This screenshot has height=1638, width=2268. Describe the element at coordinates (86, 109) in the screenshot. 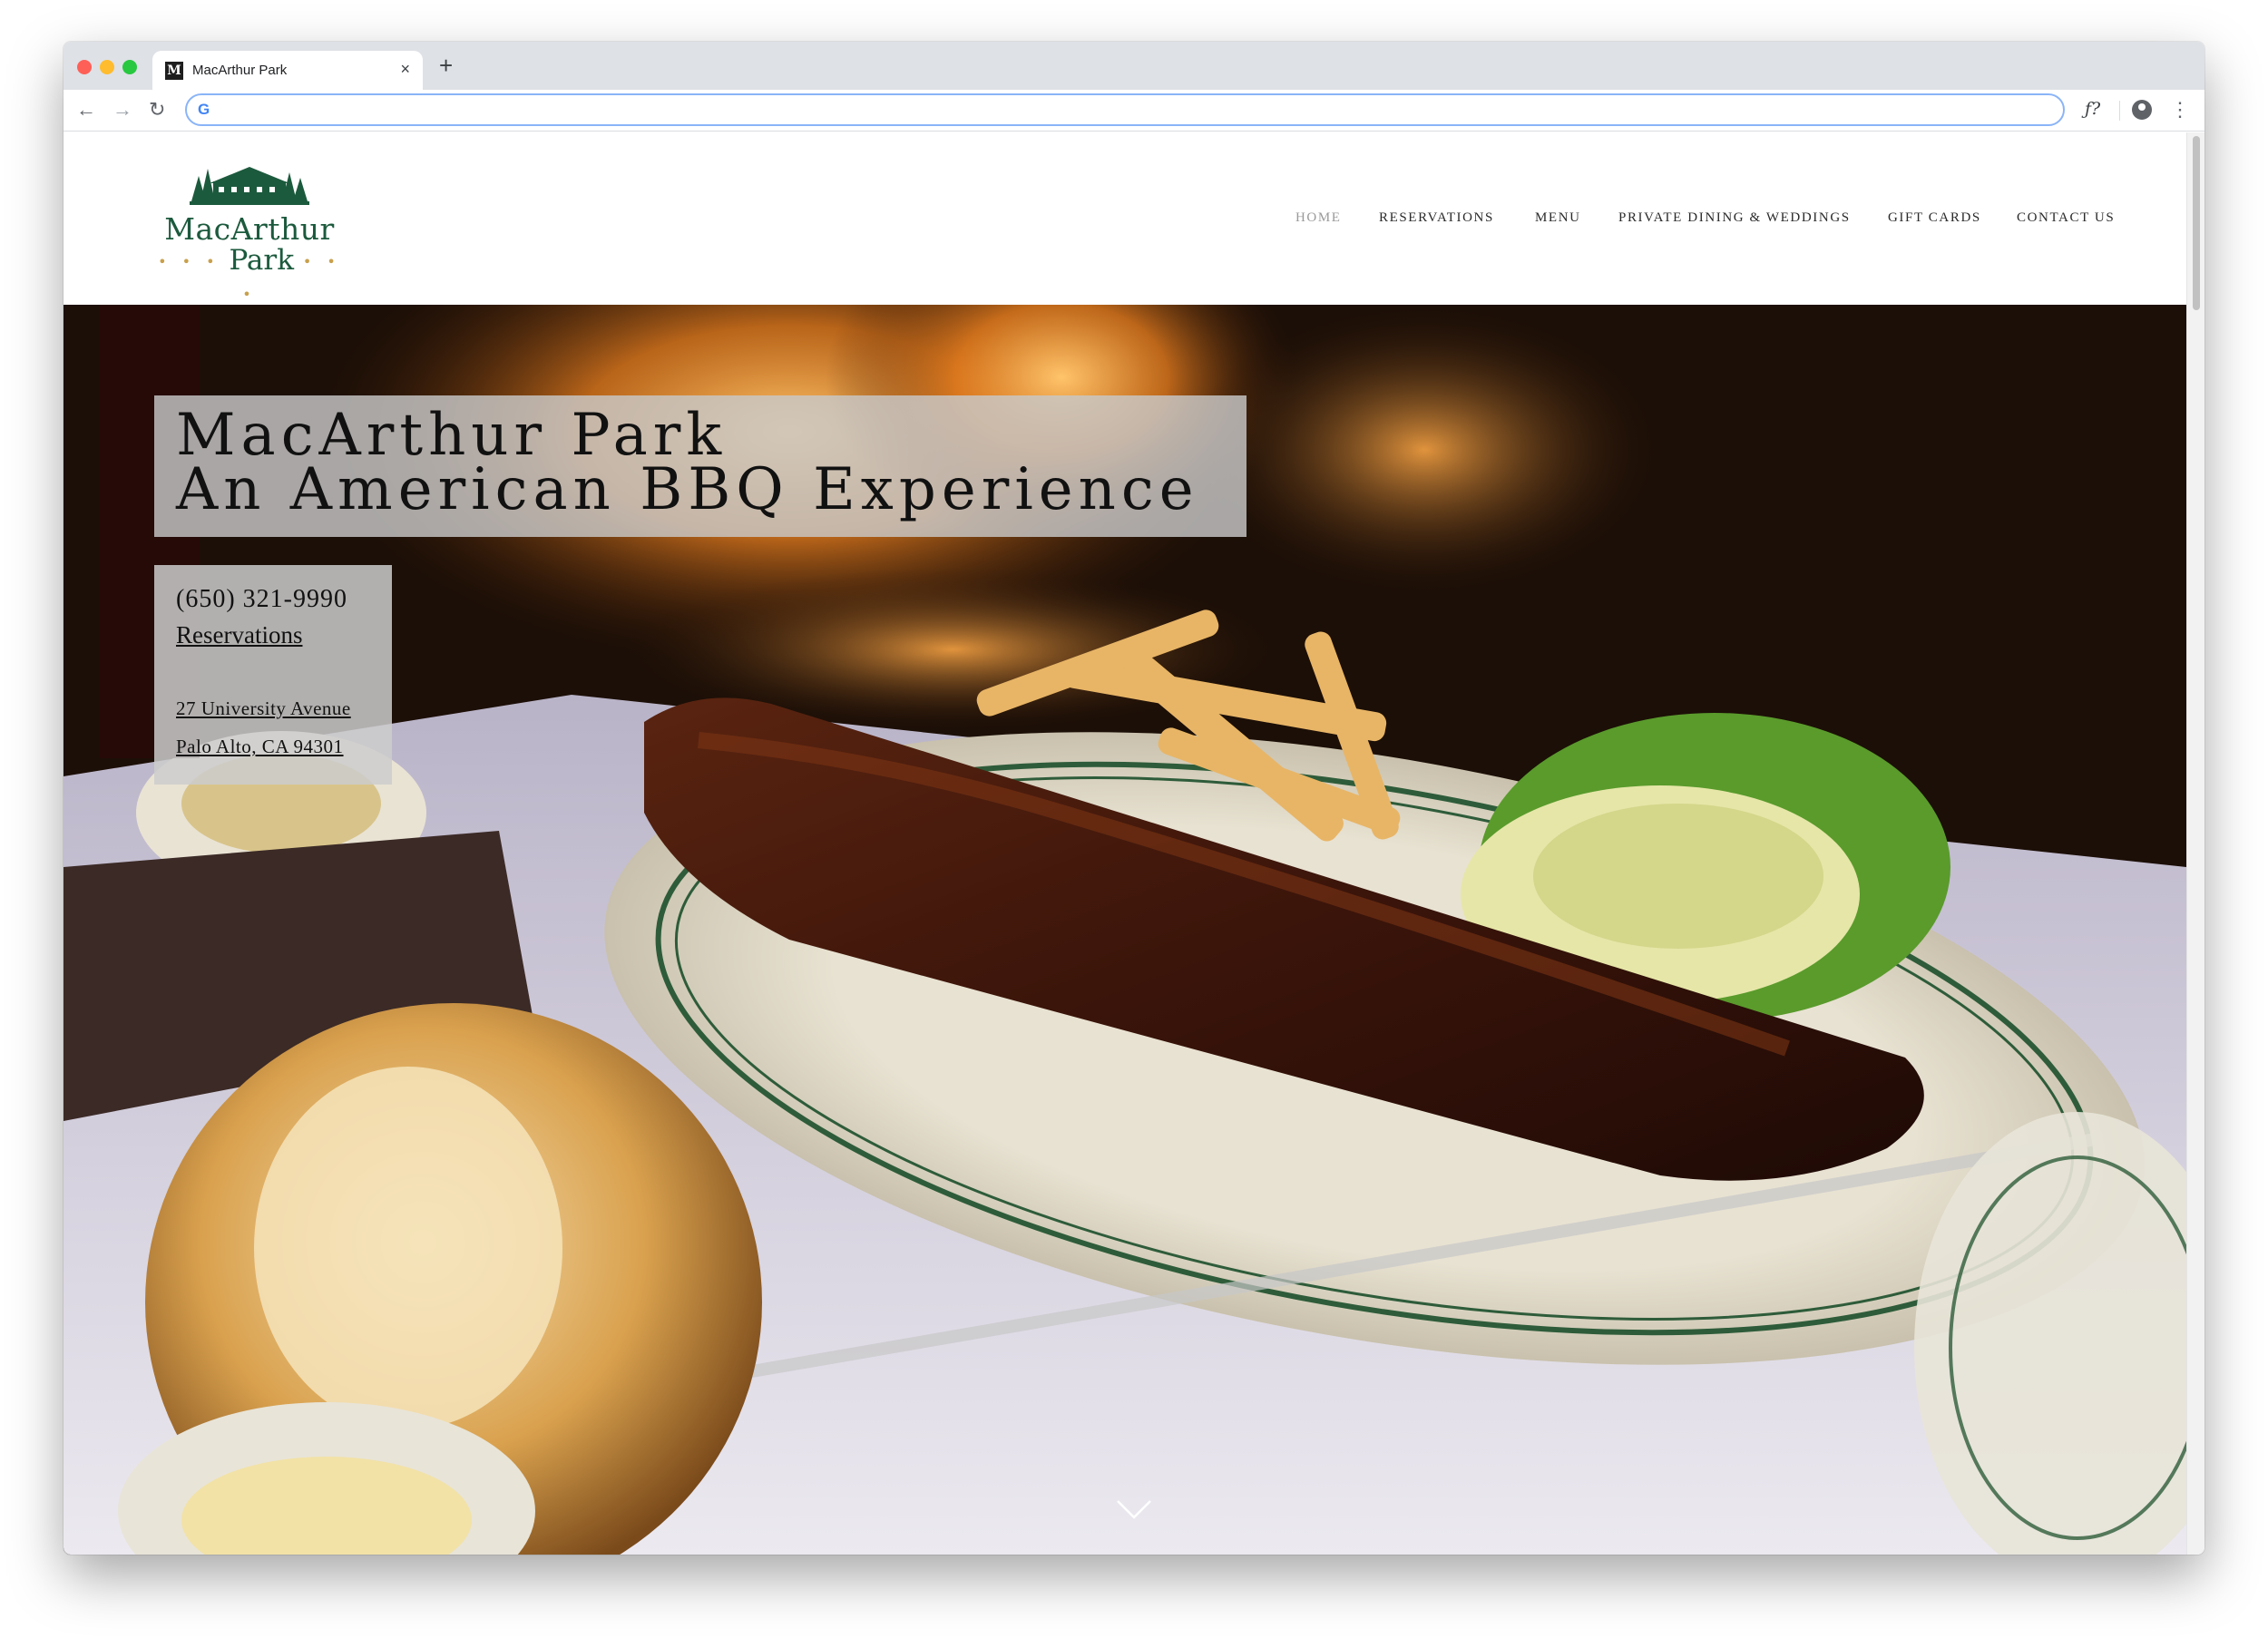

I see `back-arrow-icon: ←` at that location.